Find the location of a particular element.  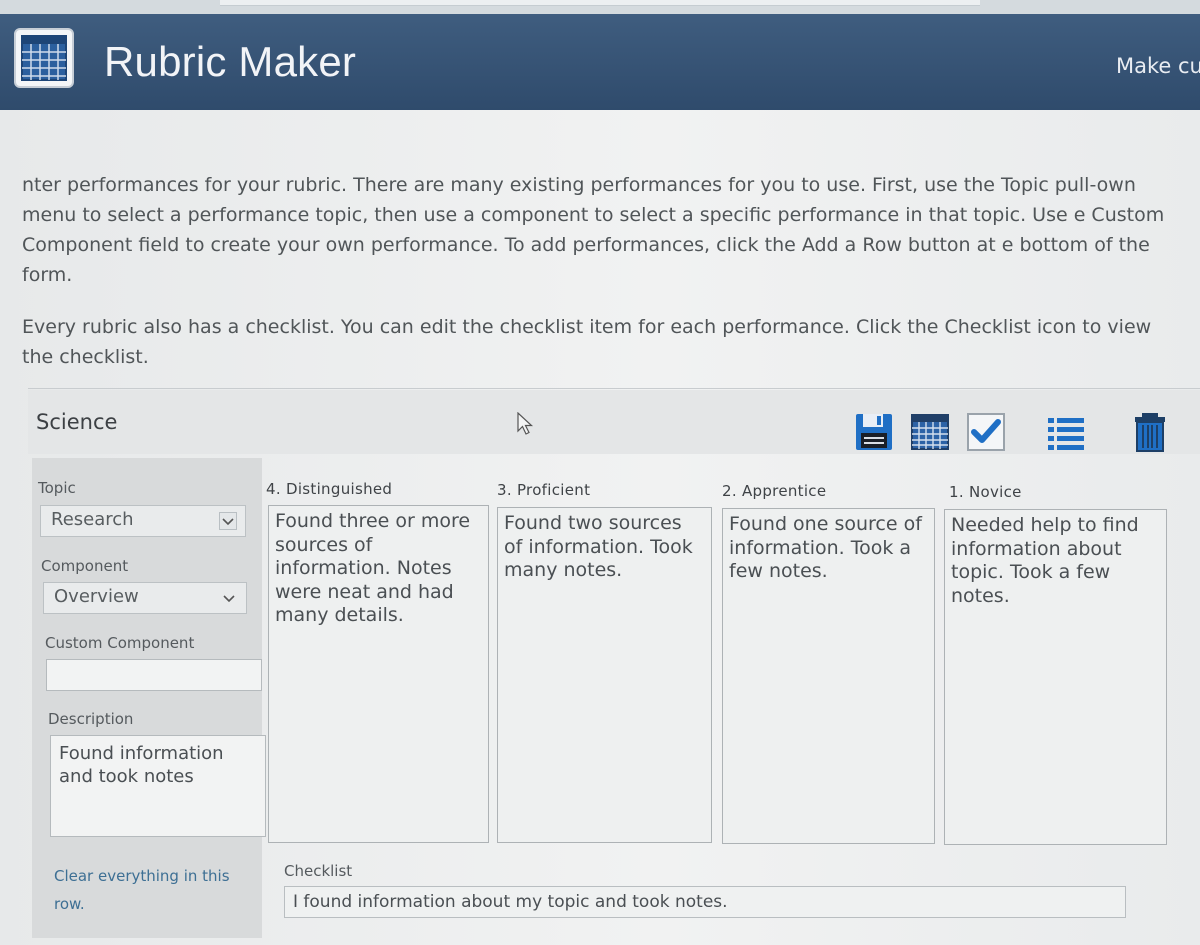

rubric-grid-logo-icon is located at coordinates (44, 58).